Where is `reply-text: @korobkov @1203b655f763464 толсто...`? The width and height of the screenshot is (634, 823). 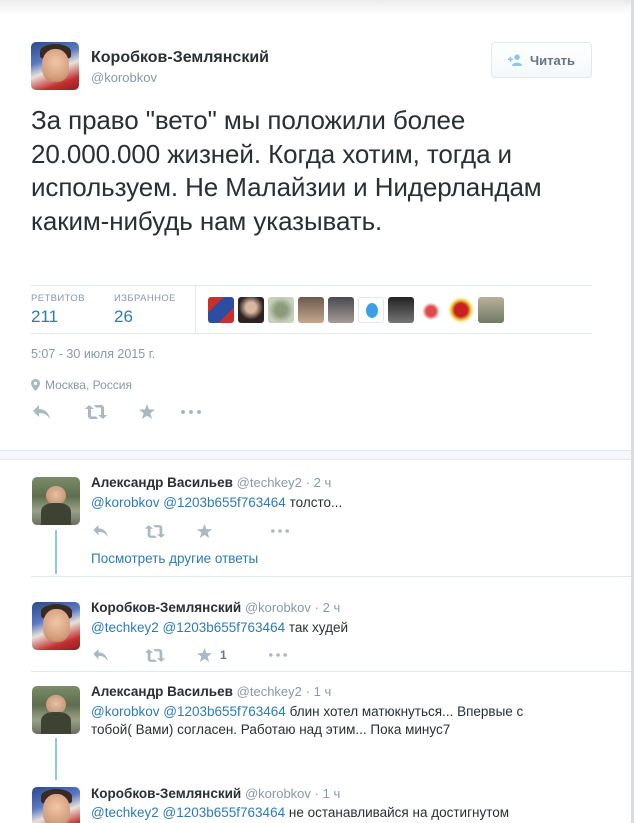
reply-text: @korobkov @1203b655f763464 толсто... is located at coordinates (326, 503).